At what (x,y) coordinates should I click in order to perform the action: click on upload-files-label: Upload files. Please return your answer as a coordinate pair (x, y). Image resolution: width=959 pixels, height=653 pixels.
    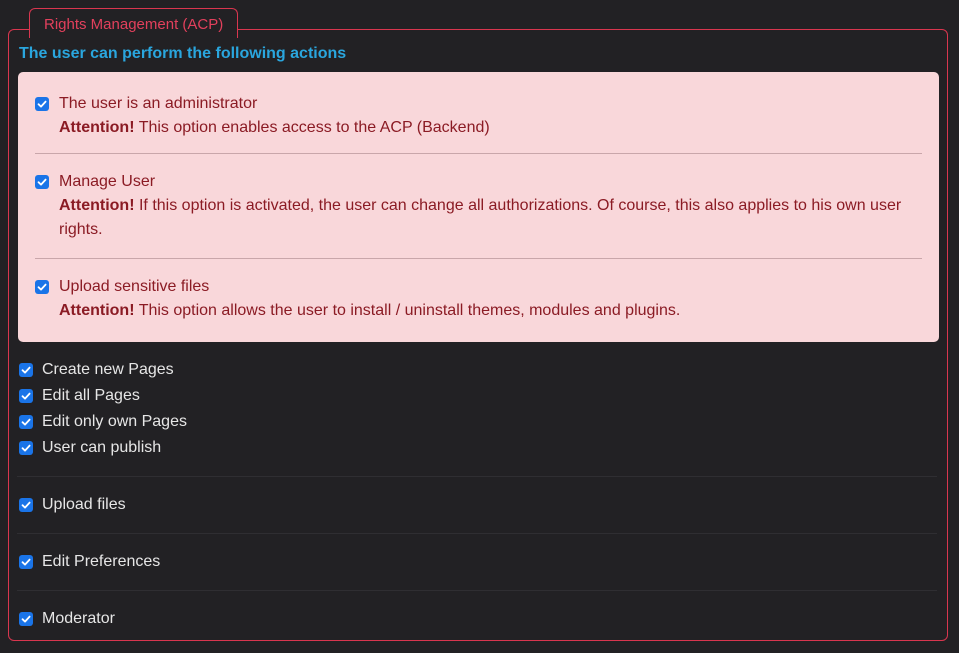
    Looking at the image, I should click on (84, 504).